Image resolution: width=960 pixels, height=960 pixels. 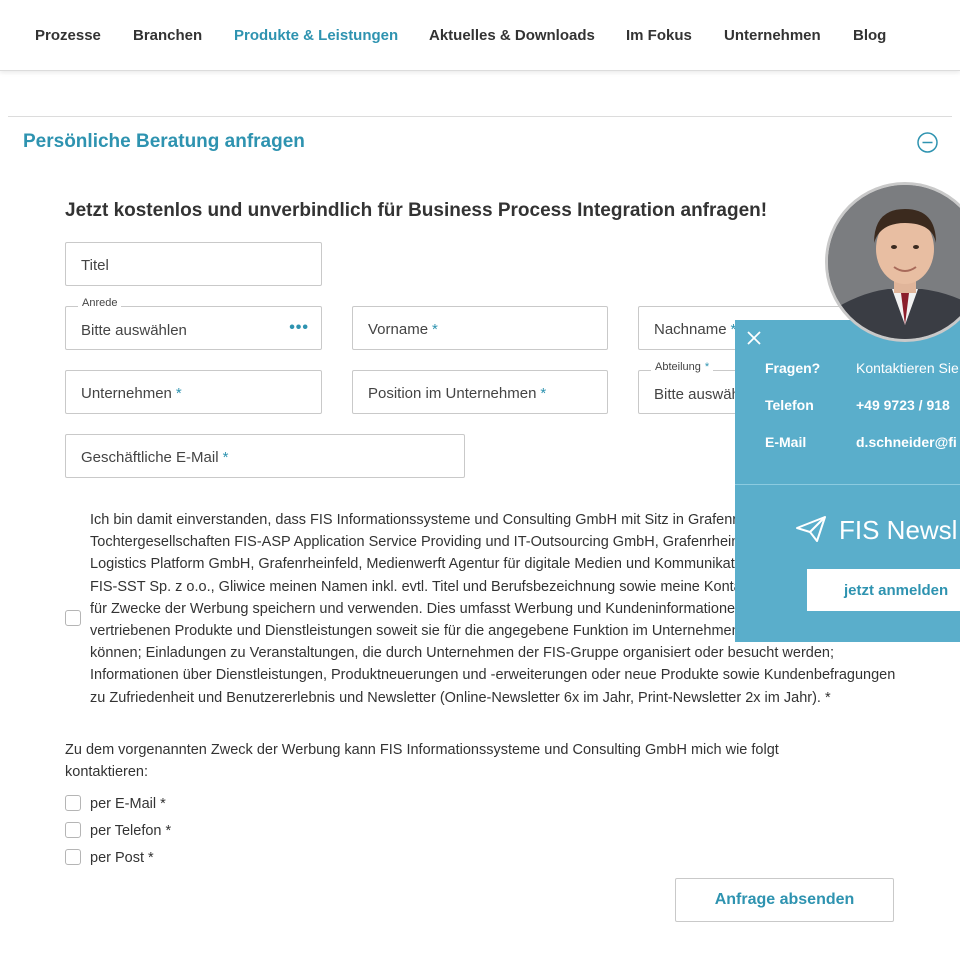 I want to click on consent-checkbox, so click(x=73, y=618).